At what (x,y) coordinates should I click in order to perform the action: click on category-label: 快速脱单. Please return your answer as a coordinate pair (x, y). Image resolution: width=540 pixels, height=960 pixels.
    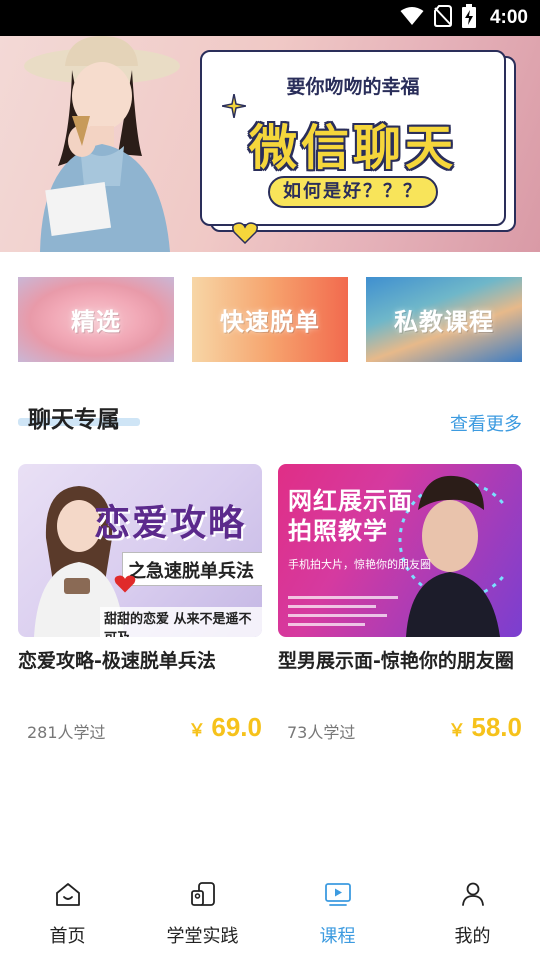
    Looking at the image, I should click on (270, 322).